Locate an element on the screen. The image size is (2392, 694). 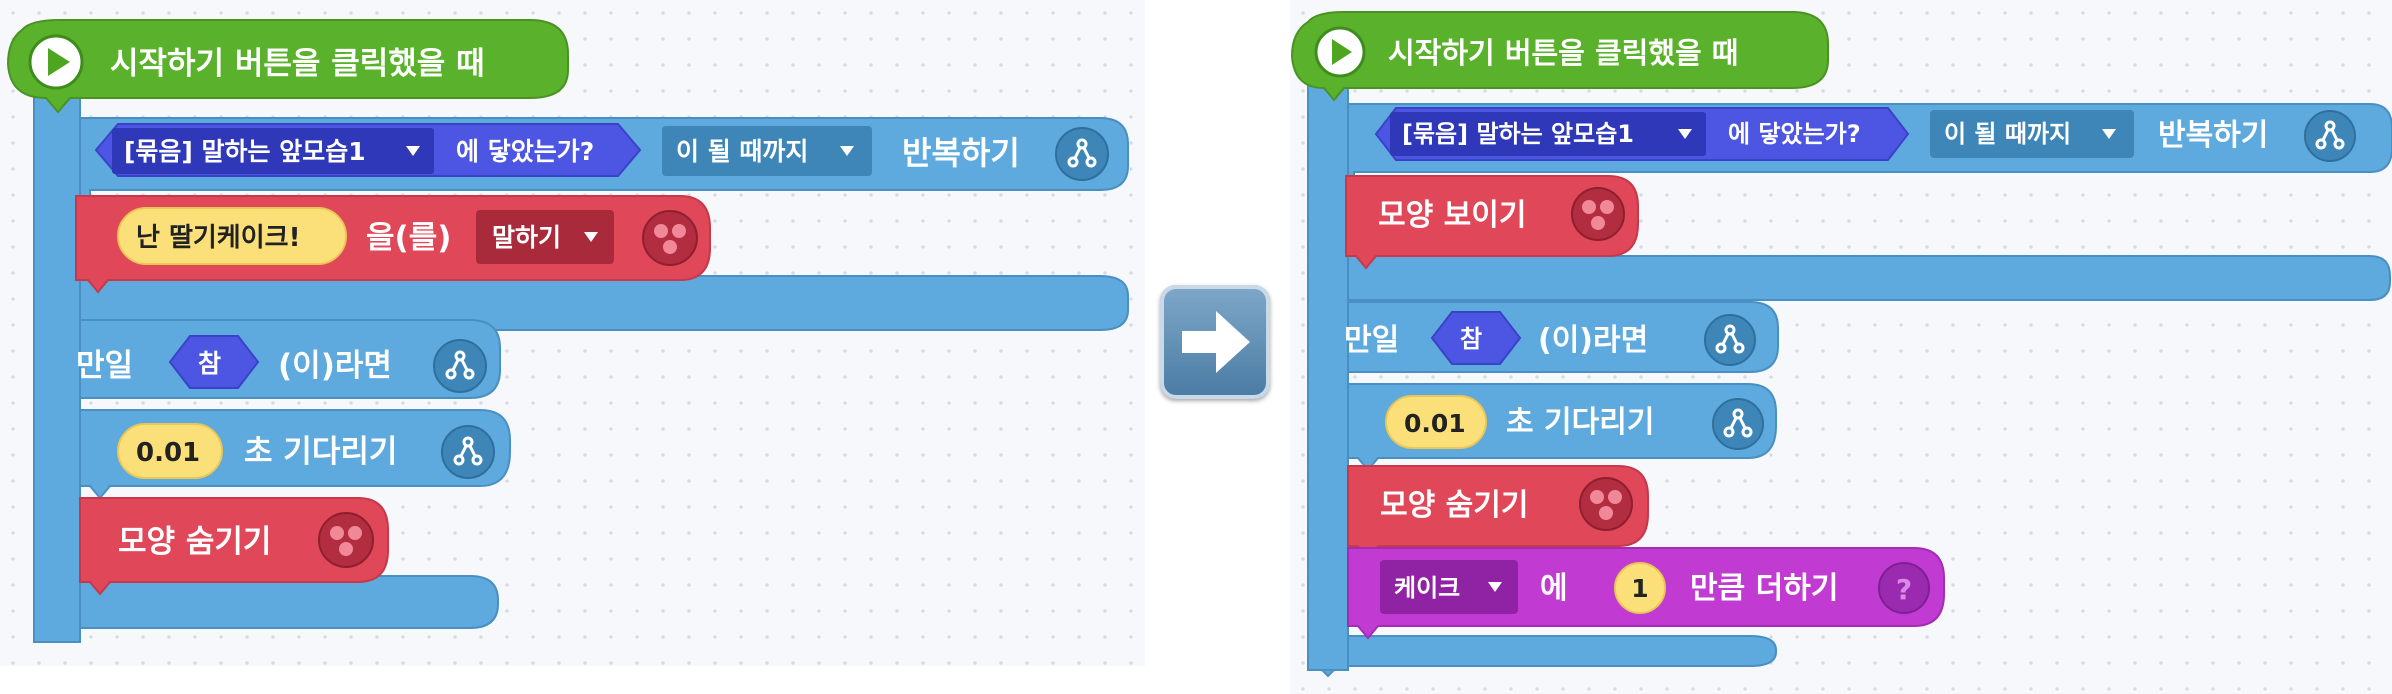
say-particle: 을(를) is located at coordinates (408, 238).